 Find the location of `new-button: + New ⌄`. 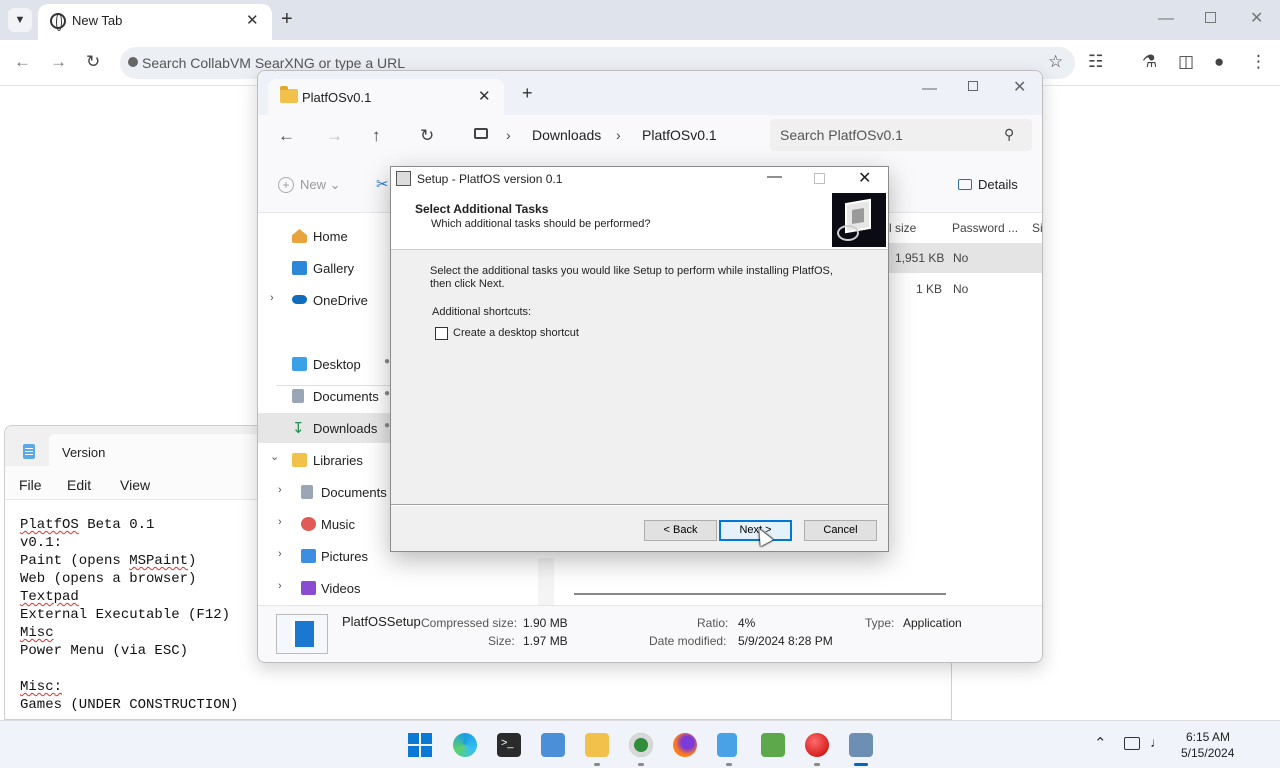

new-button: + New ⌄ is located at coordinates (309, 185).